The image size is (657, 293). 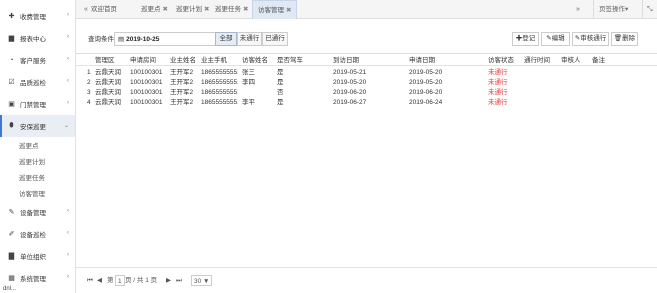 What do you see at coordinates (33, 39) in the screenshot?
I see `sidebar-item-label: 报表中心` at bounding box center [33, 39].